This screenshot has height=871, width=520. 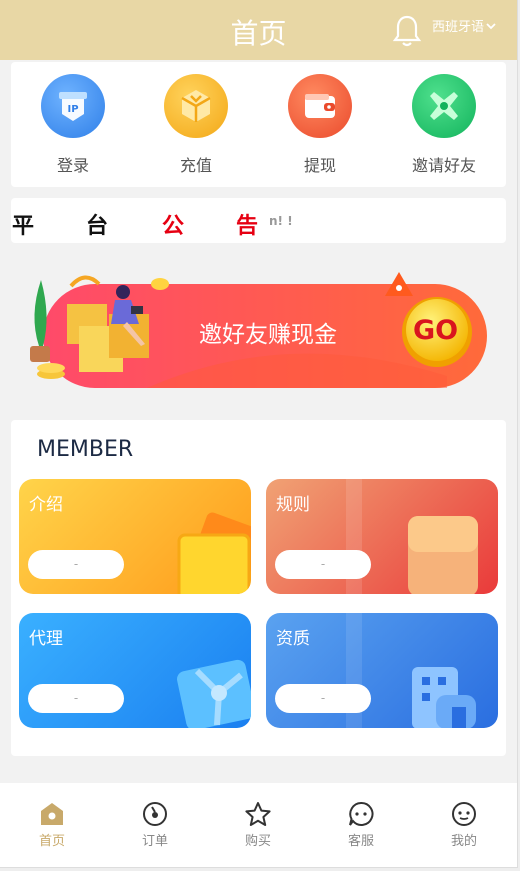 What do you see at coordinates (247, 226) in the screenshot?
I see `notice-char: 告` at bounding box center [247, 226].